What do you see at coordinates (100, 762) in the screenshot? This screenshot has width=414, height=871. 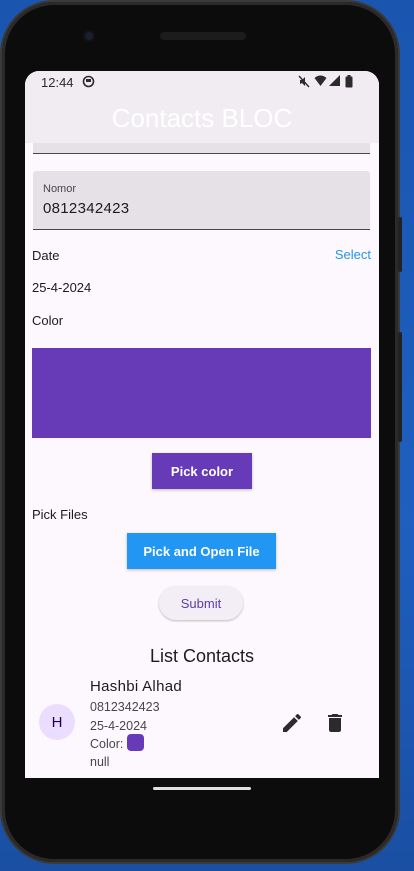 I see `contact-file: null` at bounding box center [100, 762].